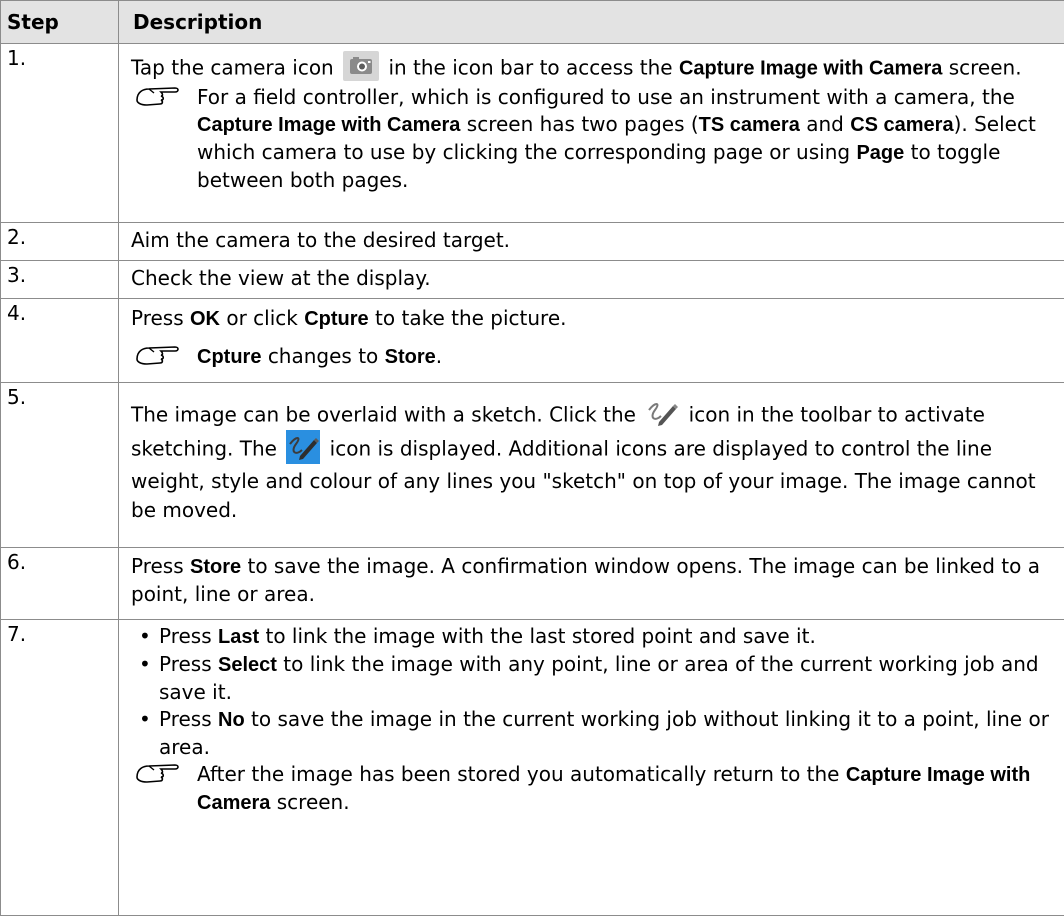 The height and width of the screenshot is (917, 1064). I want to click on table-row: 2. Aim the camera to the desired target., so click(532, 241).